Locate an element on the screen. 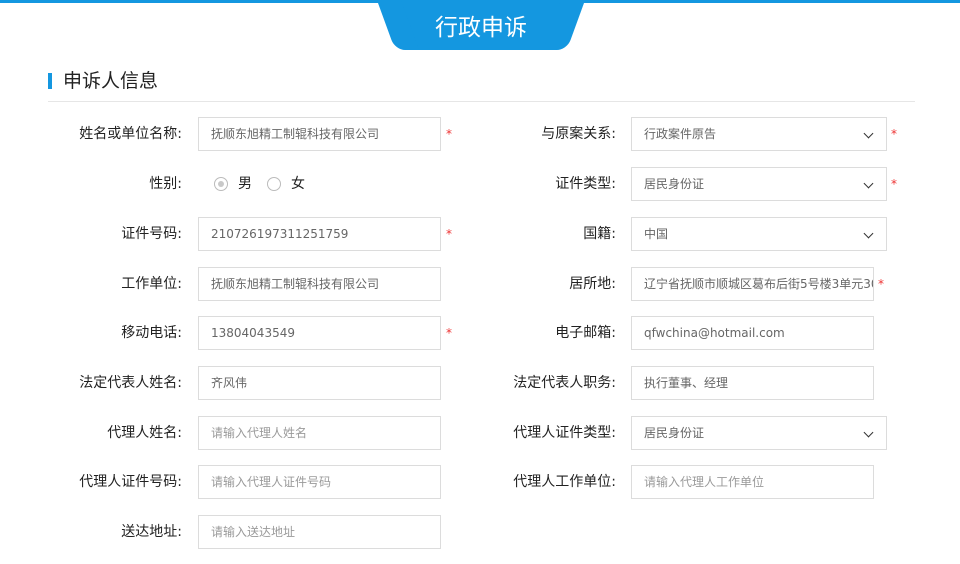 The height and width of the screenshot is (564, 960). gender-male-label: 男 is located at coordinates (245, 184).